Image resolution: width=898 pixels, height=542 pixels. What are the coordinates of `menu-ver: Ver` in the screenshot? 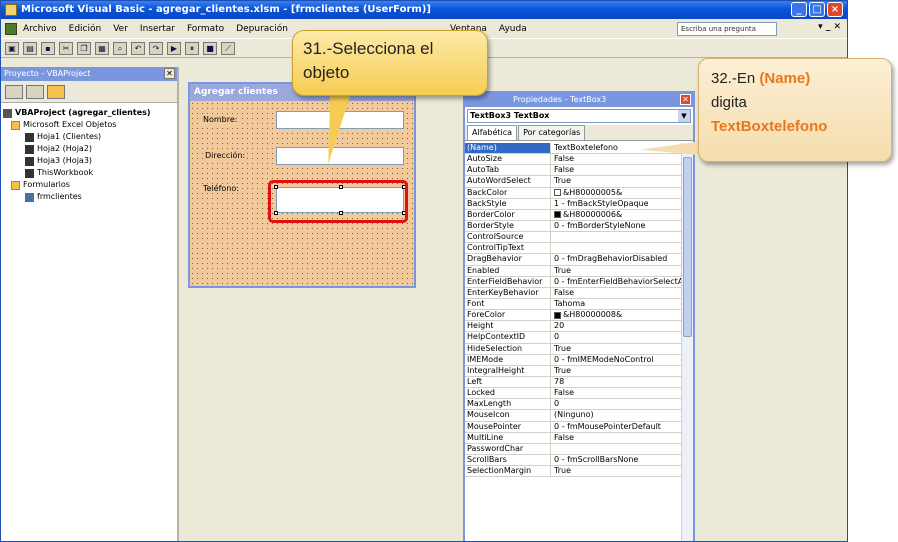 It's located at (120, 29).